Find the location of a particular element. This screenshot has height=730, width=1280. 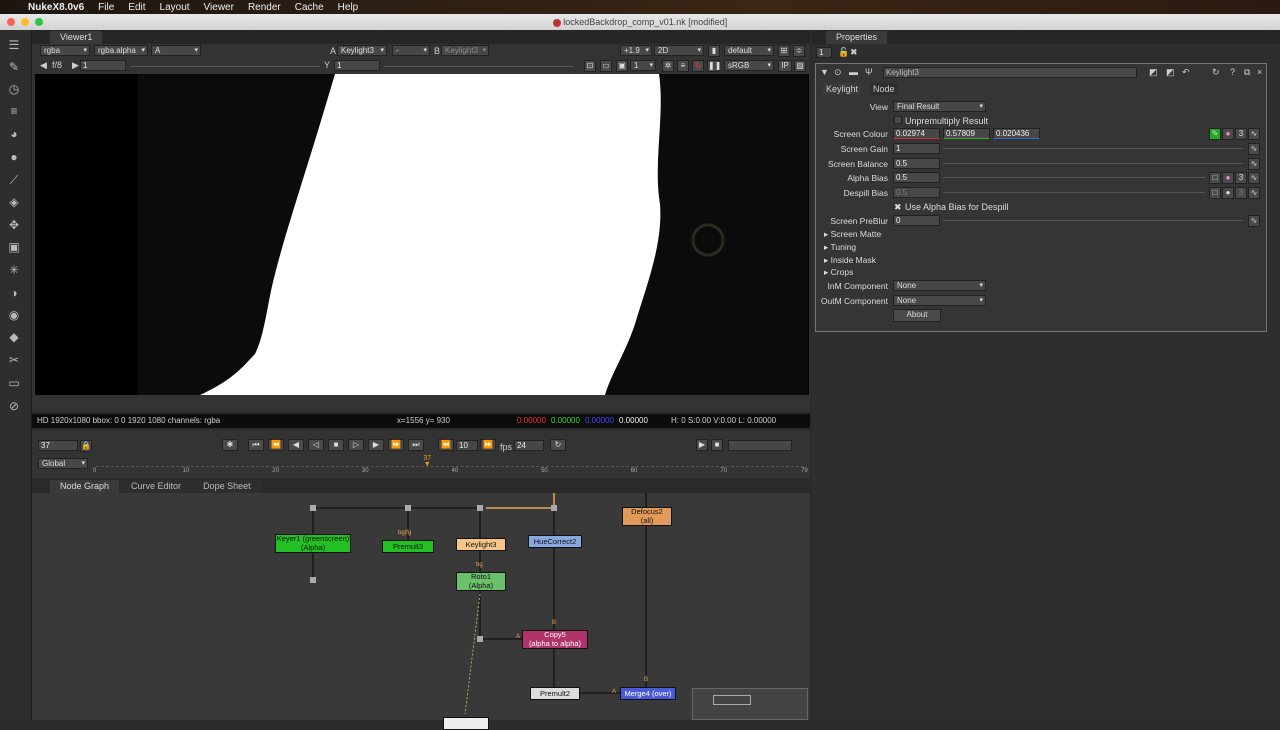

color-icon: ◕ is located at coordinates (14, 134).